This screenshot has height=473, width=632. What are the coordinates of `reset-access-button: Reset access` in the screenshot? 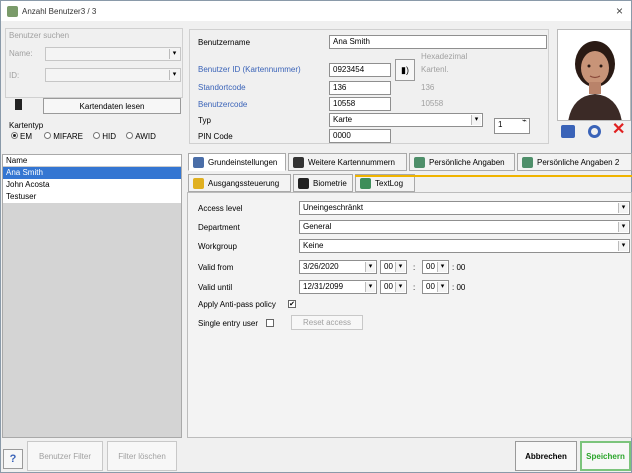 It's located at (327, 322).